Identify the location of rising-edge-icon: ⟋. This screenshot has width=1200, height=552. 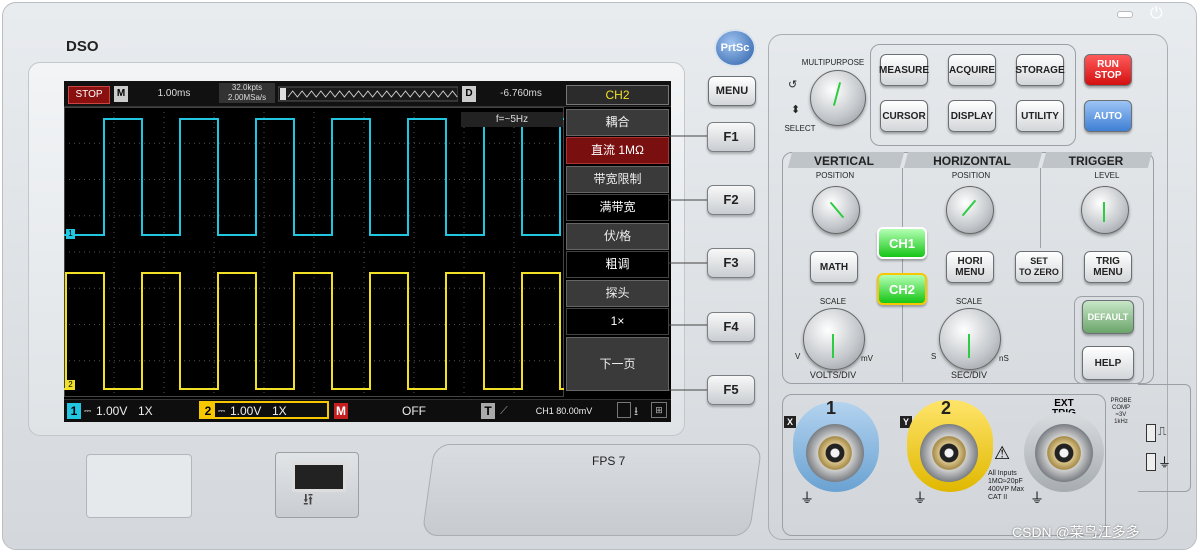
(504, 411).